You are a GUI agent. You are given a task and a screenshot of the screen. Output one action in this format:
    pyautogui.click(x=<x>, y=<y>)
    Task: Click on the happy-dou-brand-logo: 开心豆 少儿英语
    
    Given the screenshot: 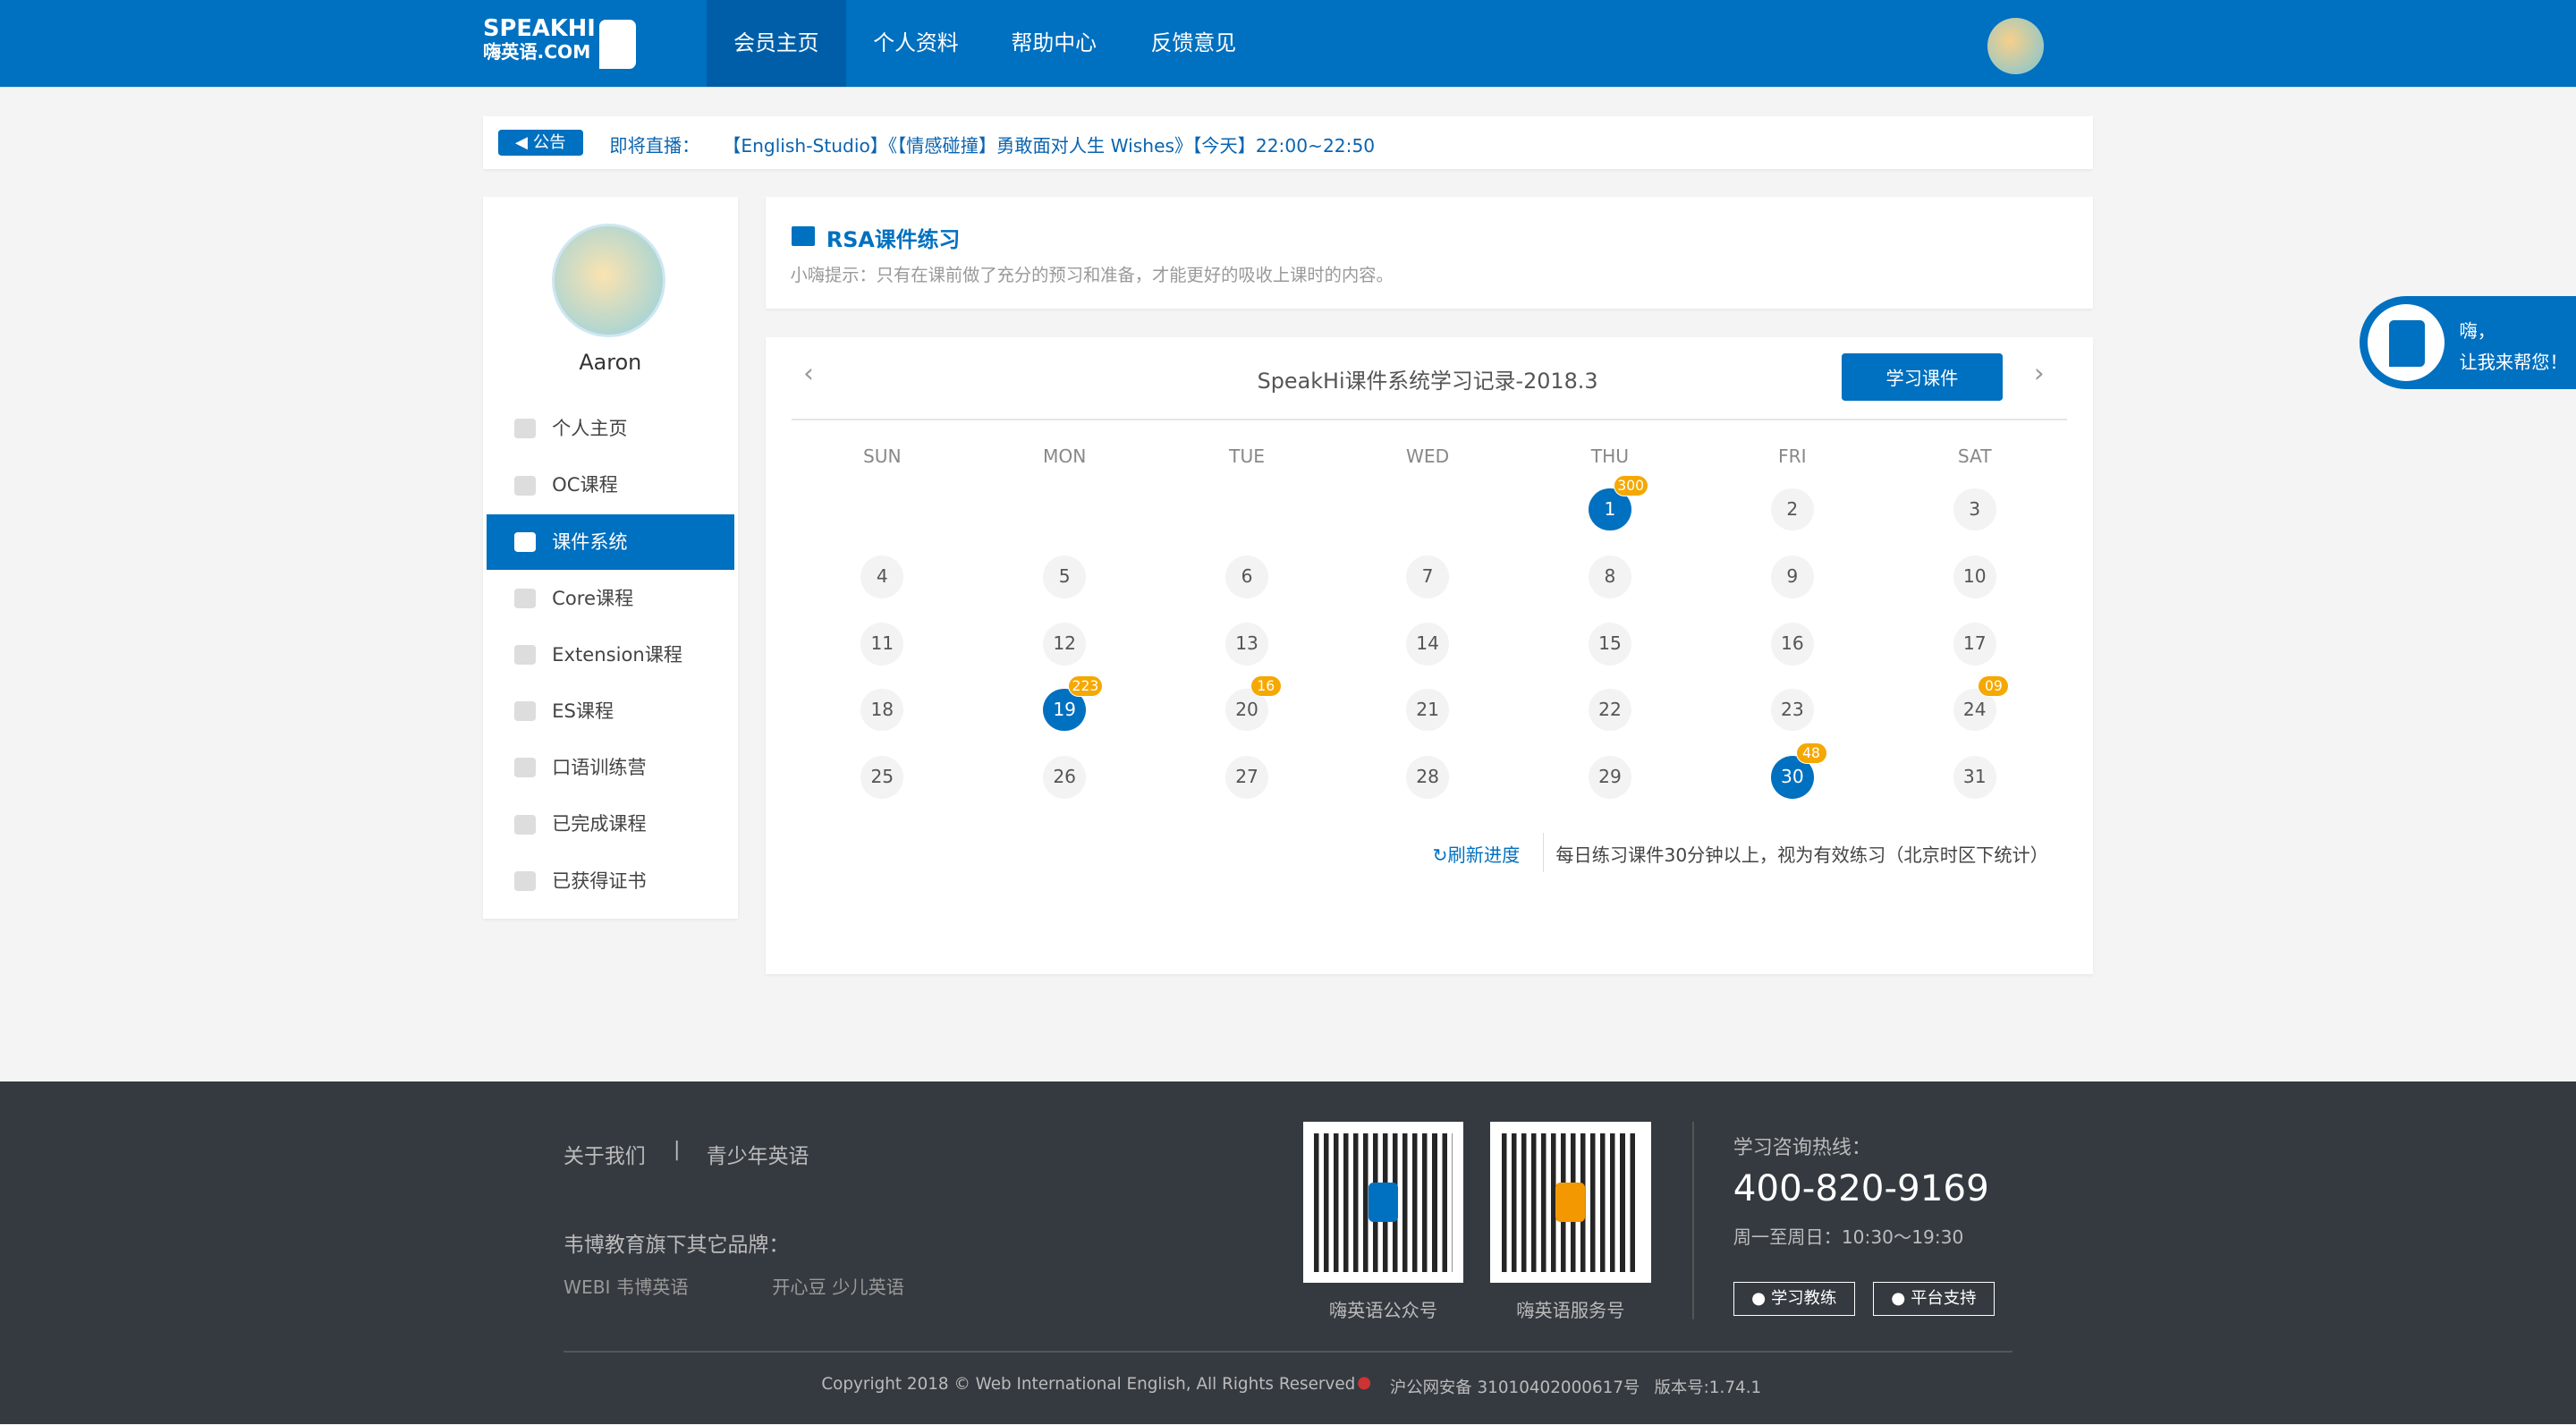 What is the action you would take?
    pyautogui.click(x=838, y=1286)
    